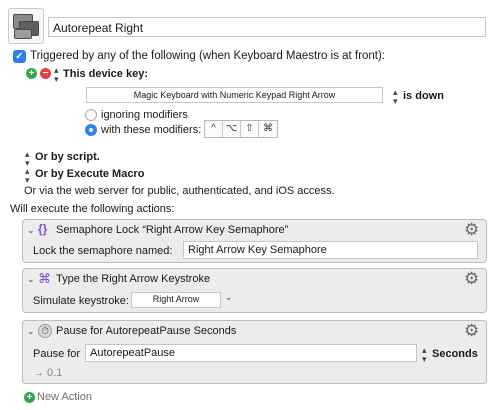  What do you see at coordinates (250, 129) in the screenshot?
I see `shift-key-toggle: ⇧` at bounding box center [250, 129].